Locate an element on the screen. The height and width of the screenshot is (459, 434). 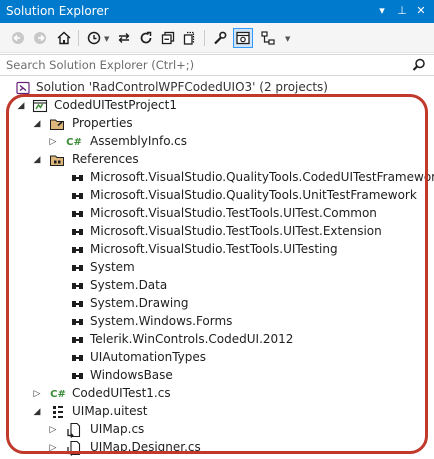
tree-item-project: ◢ CodedUITestProject1 is located at coordinates (217, 106).